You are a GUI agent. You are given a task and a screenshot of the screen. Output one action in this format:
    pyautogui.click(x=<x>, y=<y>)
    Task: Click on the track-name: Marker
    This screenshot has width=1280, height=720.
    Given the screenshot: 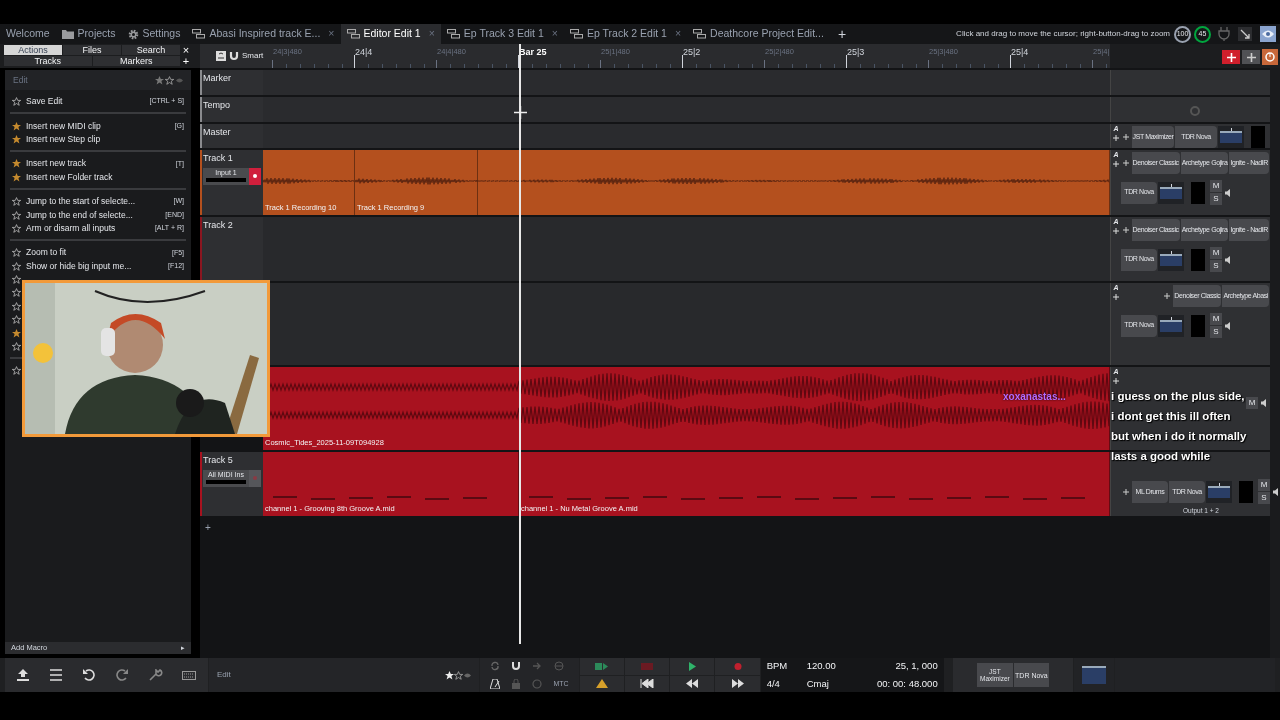 What is the action you would take?
    pyautogui.click(x=217, y=78)
    